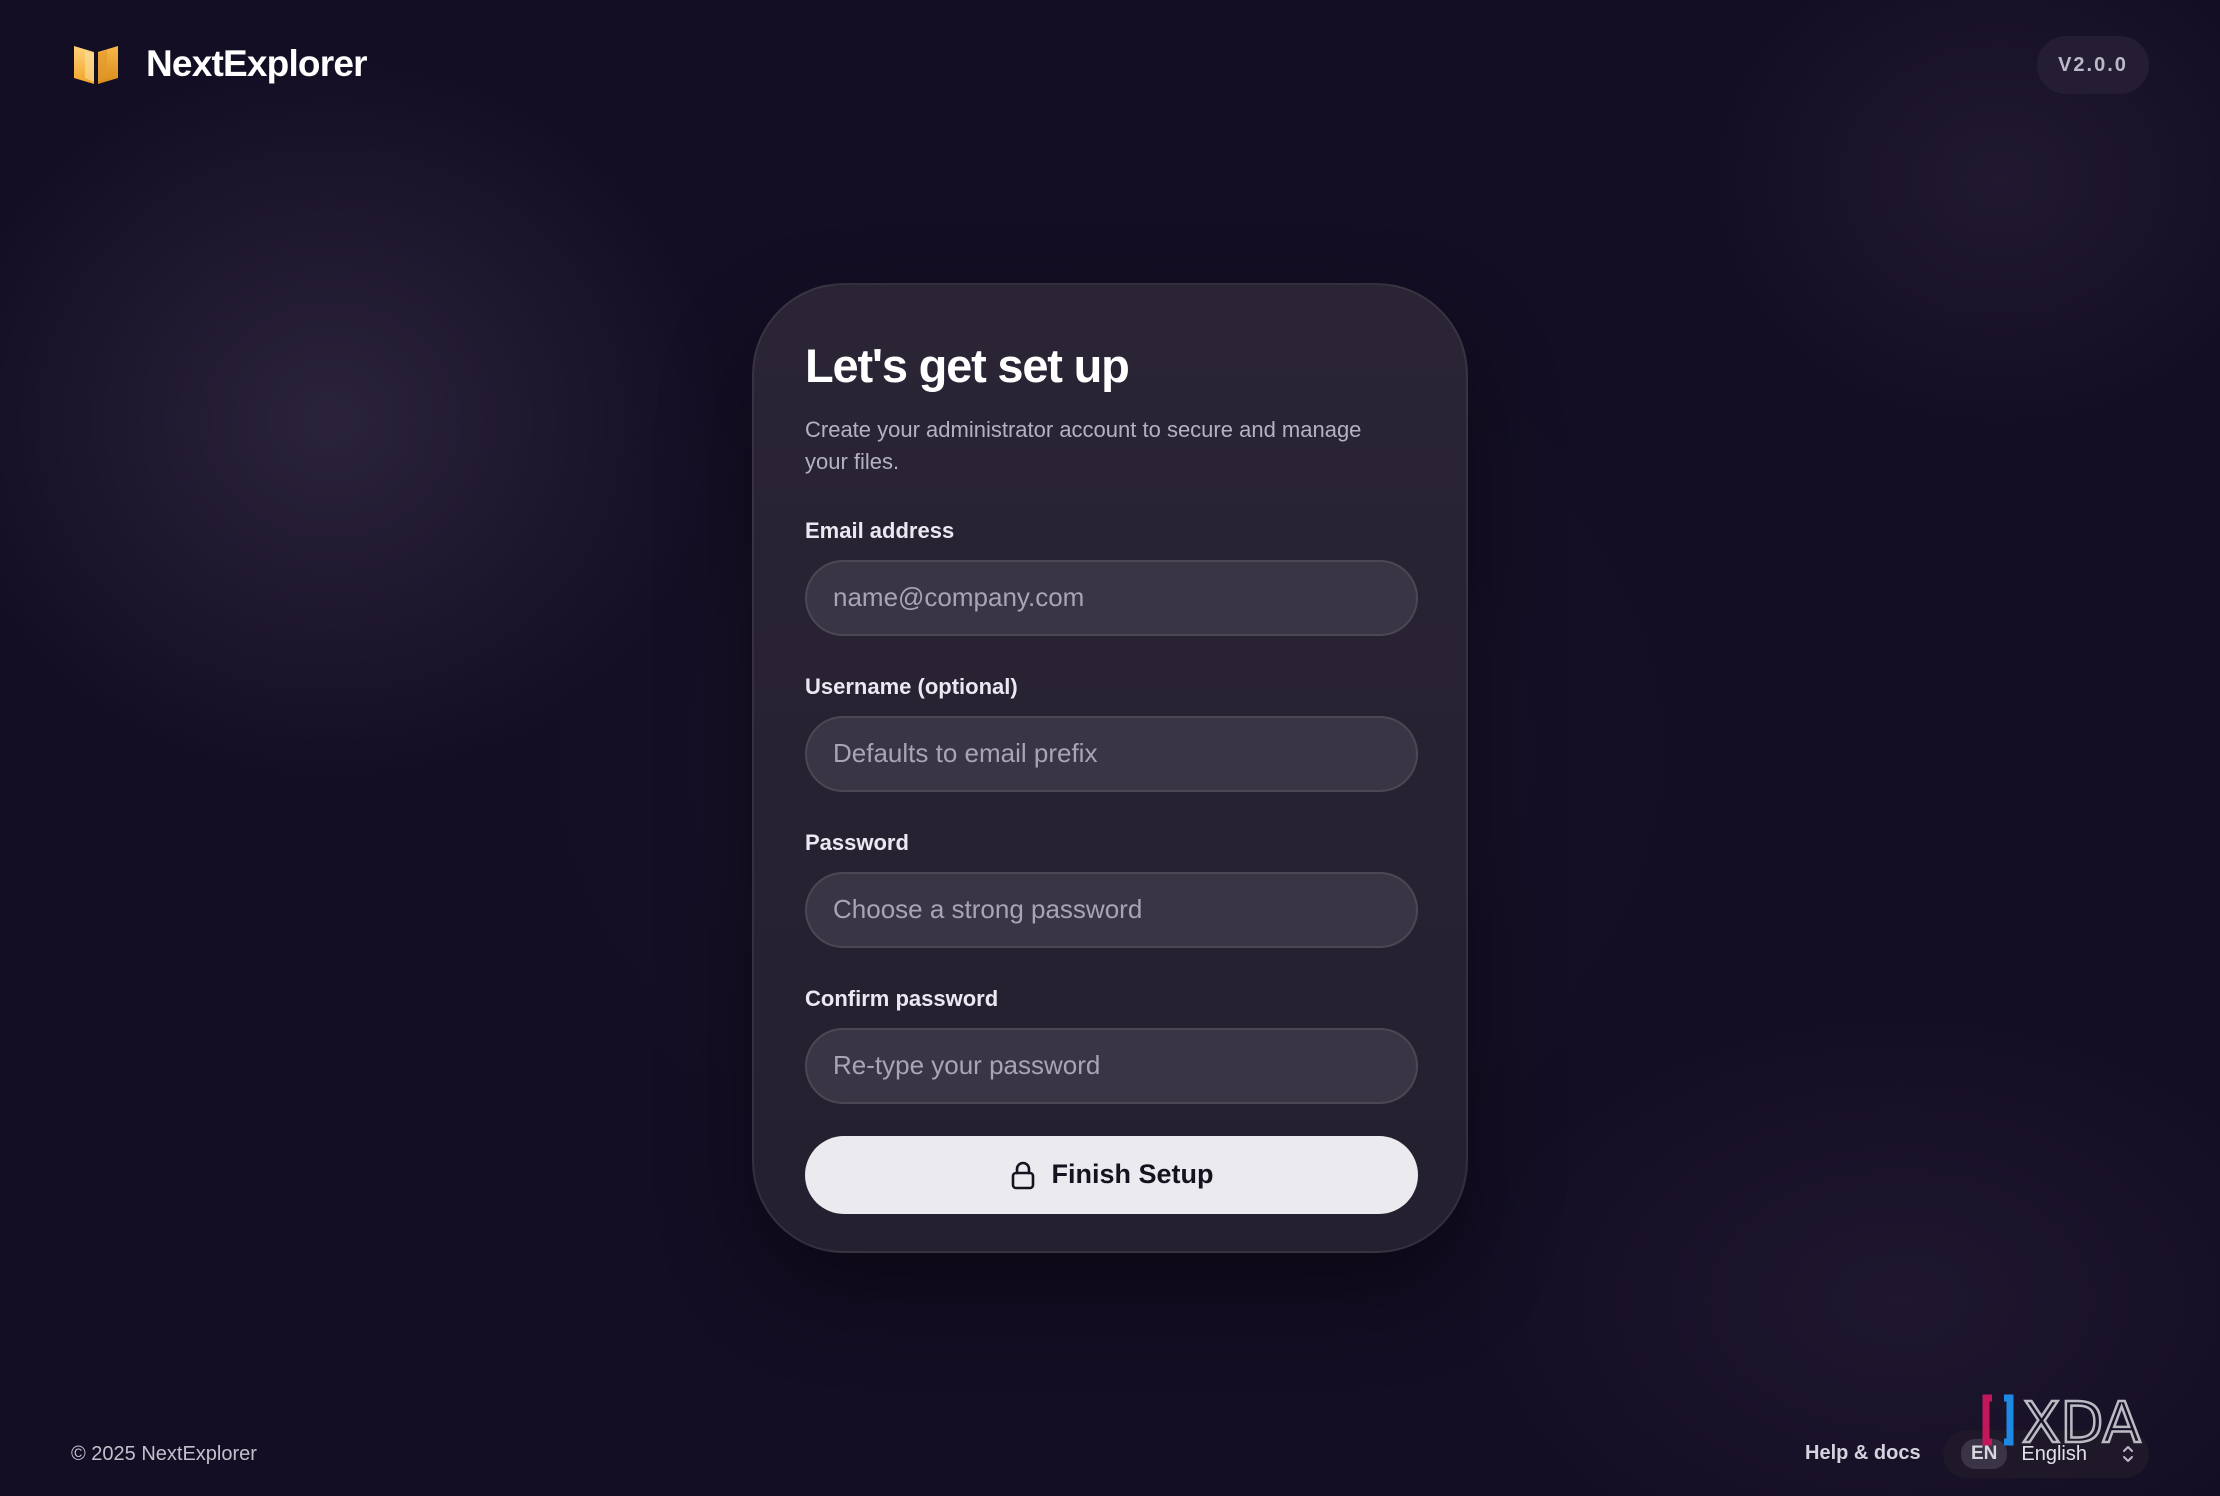  What do you see at coordinates (1863, 1453) in the screenshot?
I see `help-docs-link: Help & docs` at bounding box center [1863, 1453].